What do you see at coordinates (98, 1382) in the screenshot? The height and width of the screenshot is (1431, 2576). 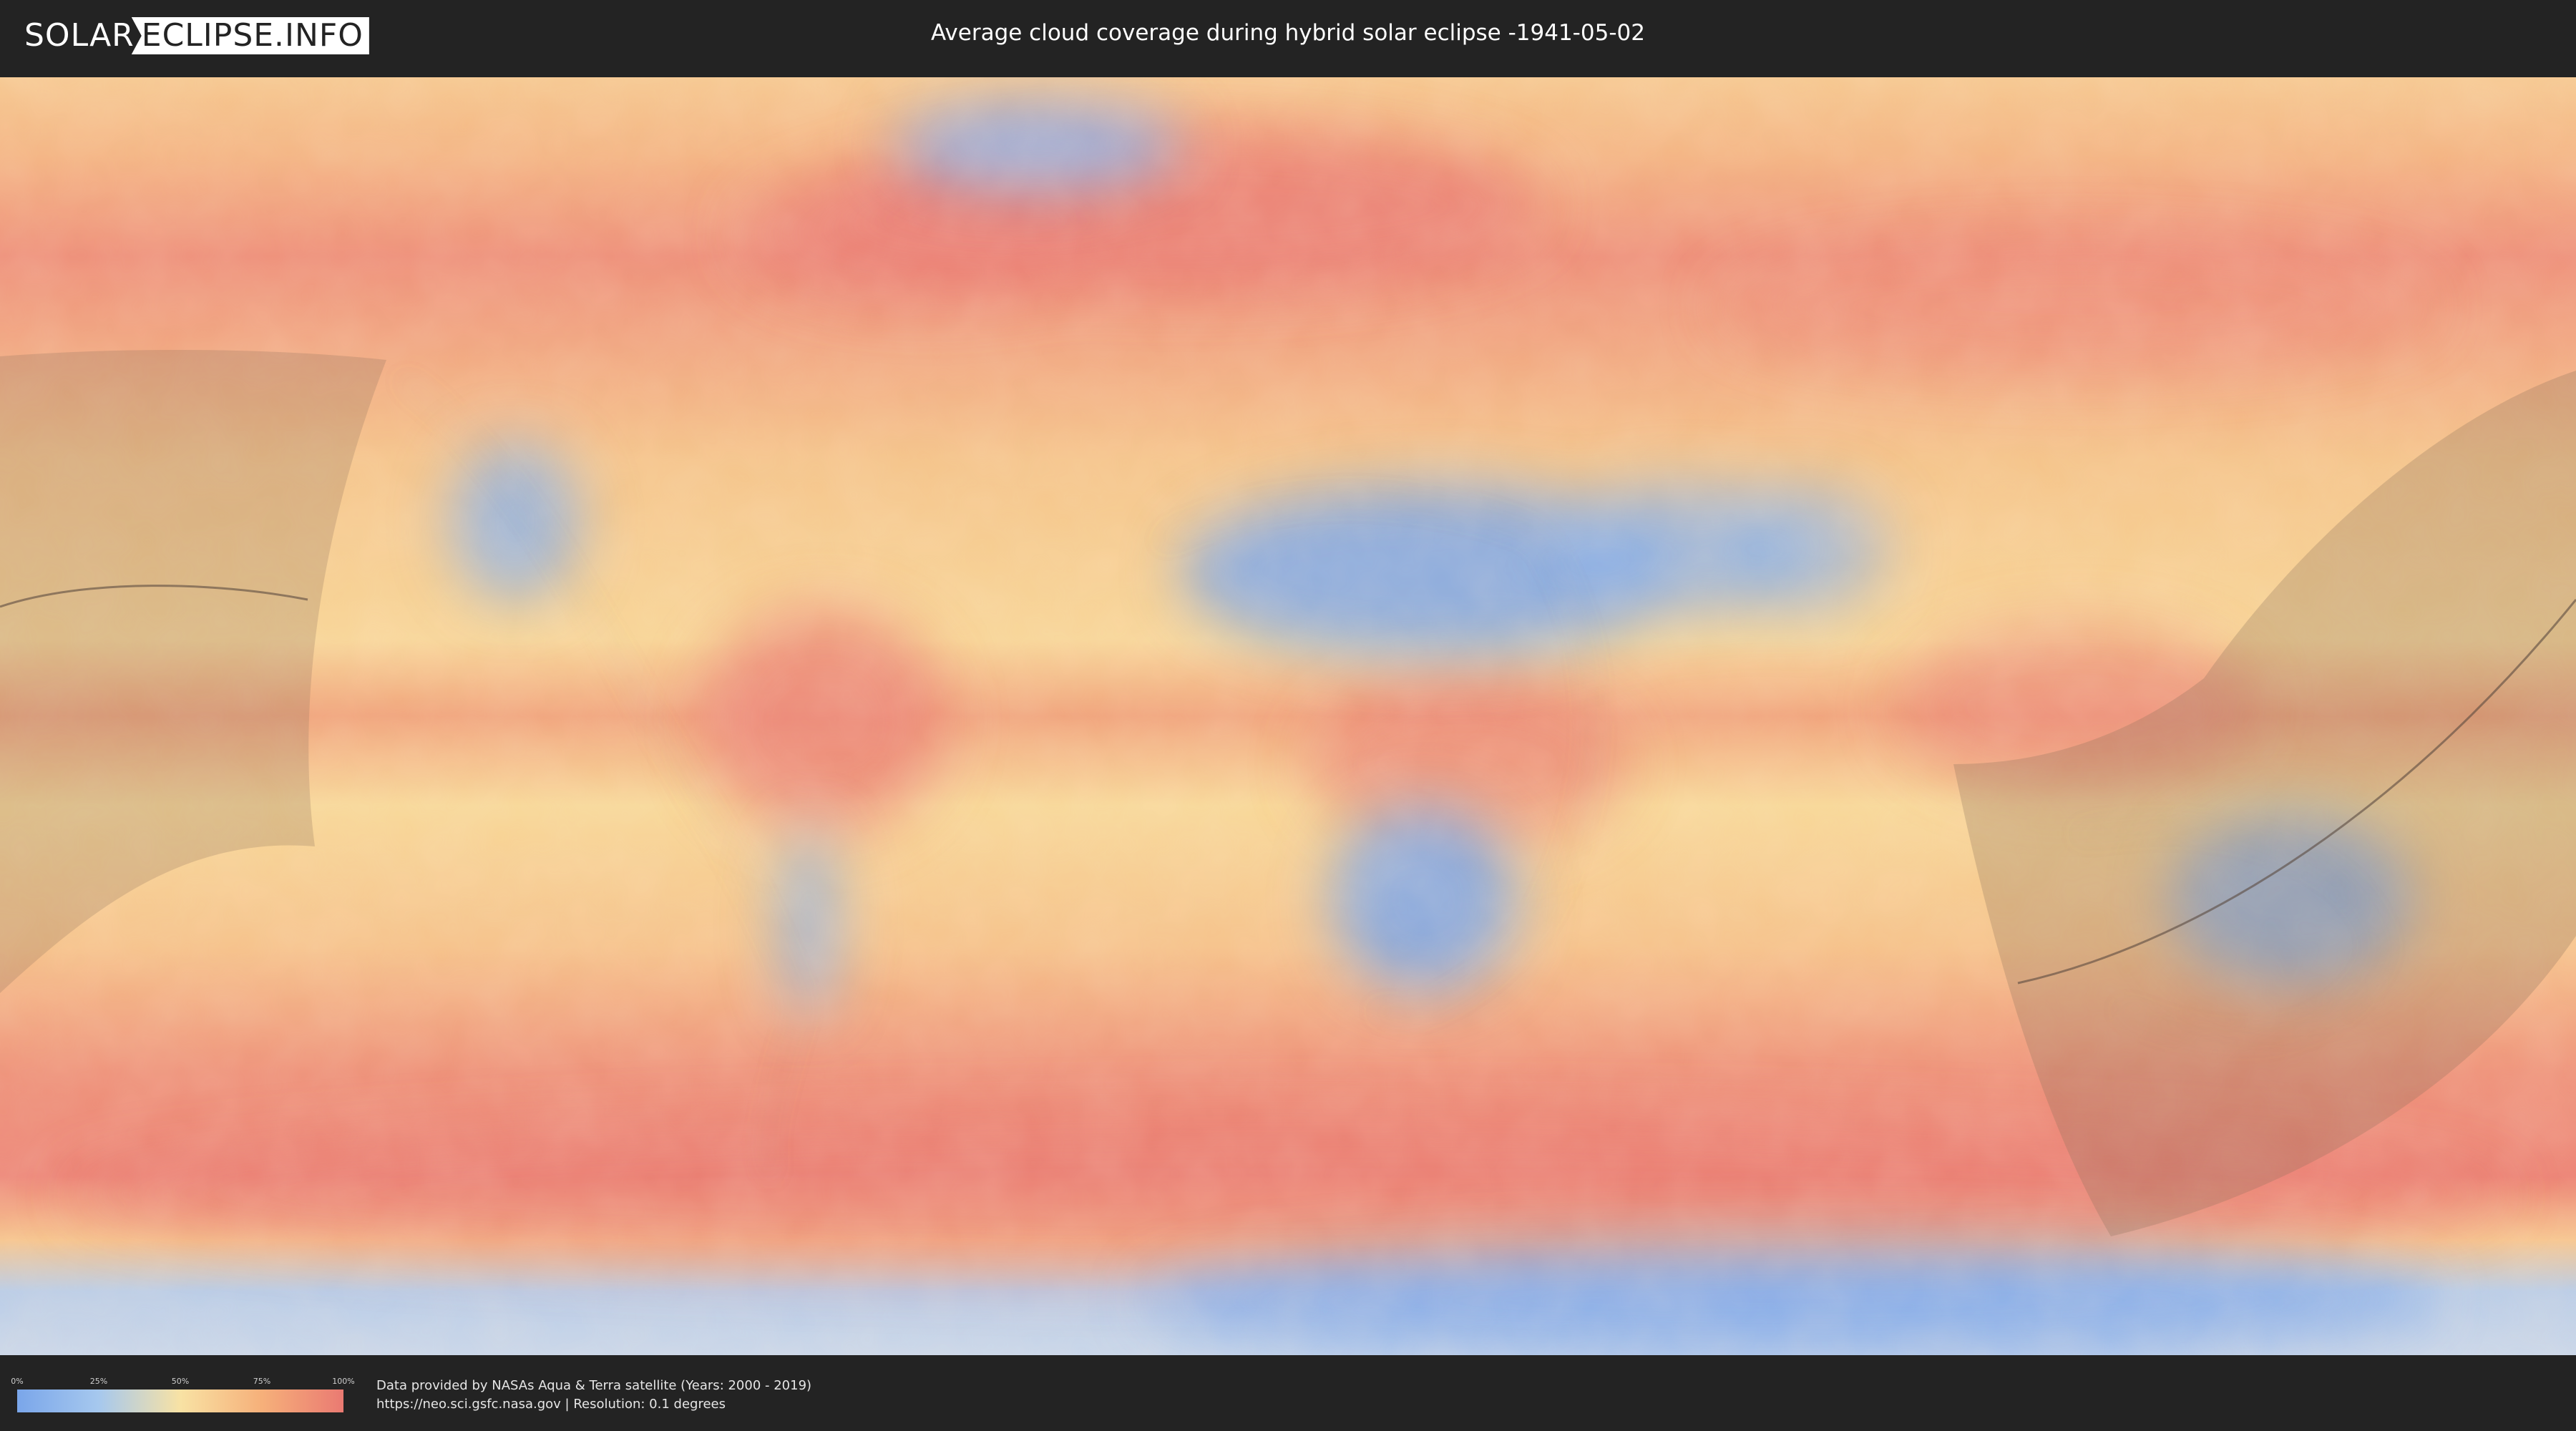 I see `legend-tick-25: 25%` at bounding box center [98, 1382].